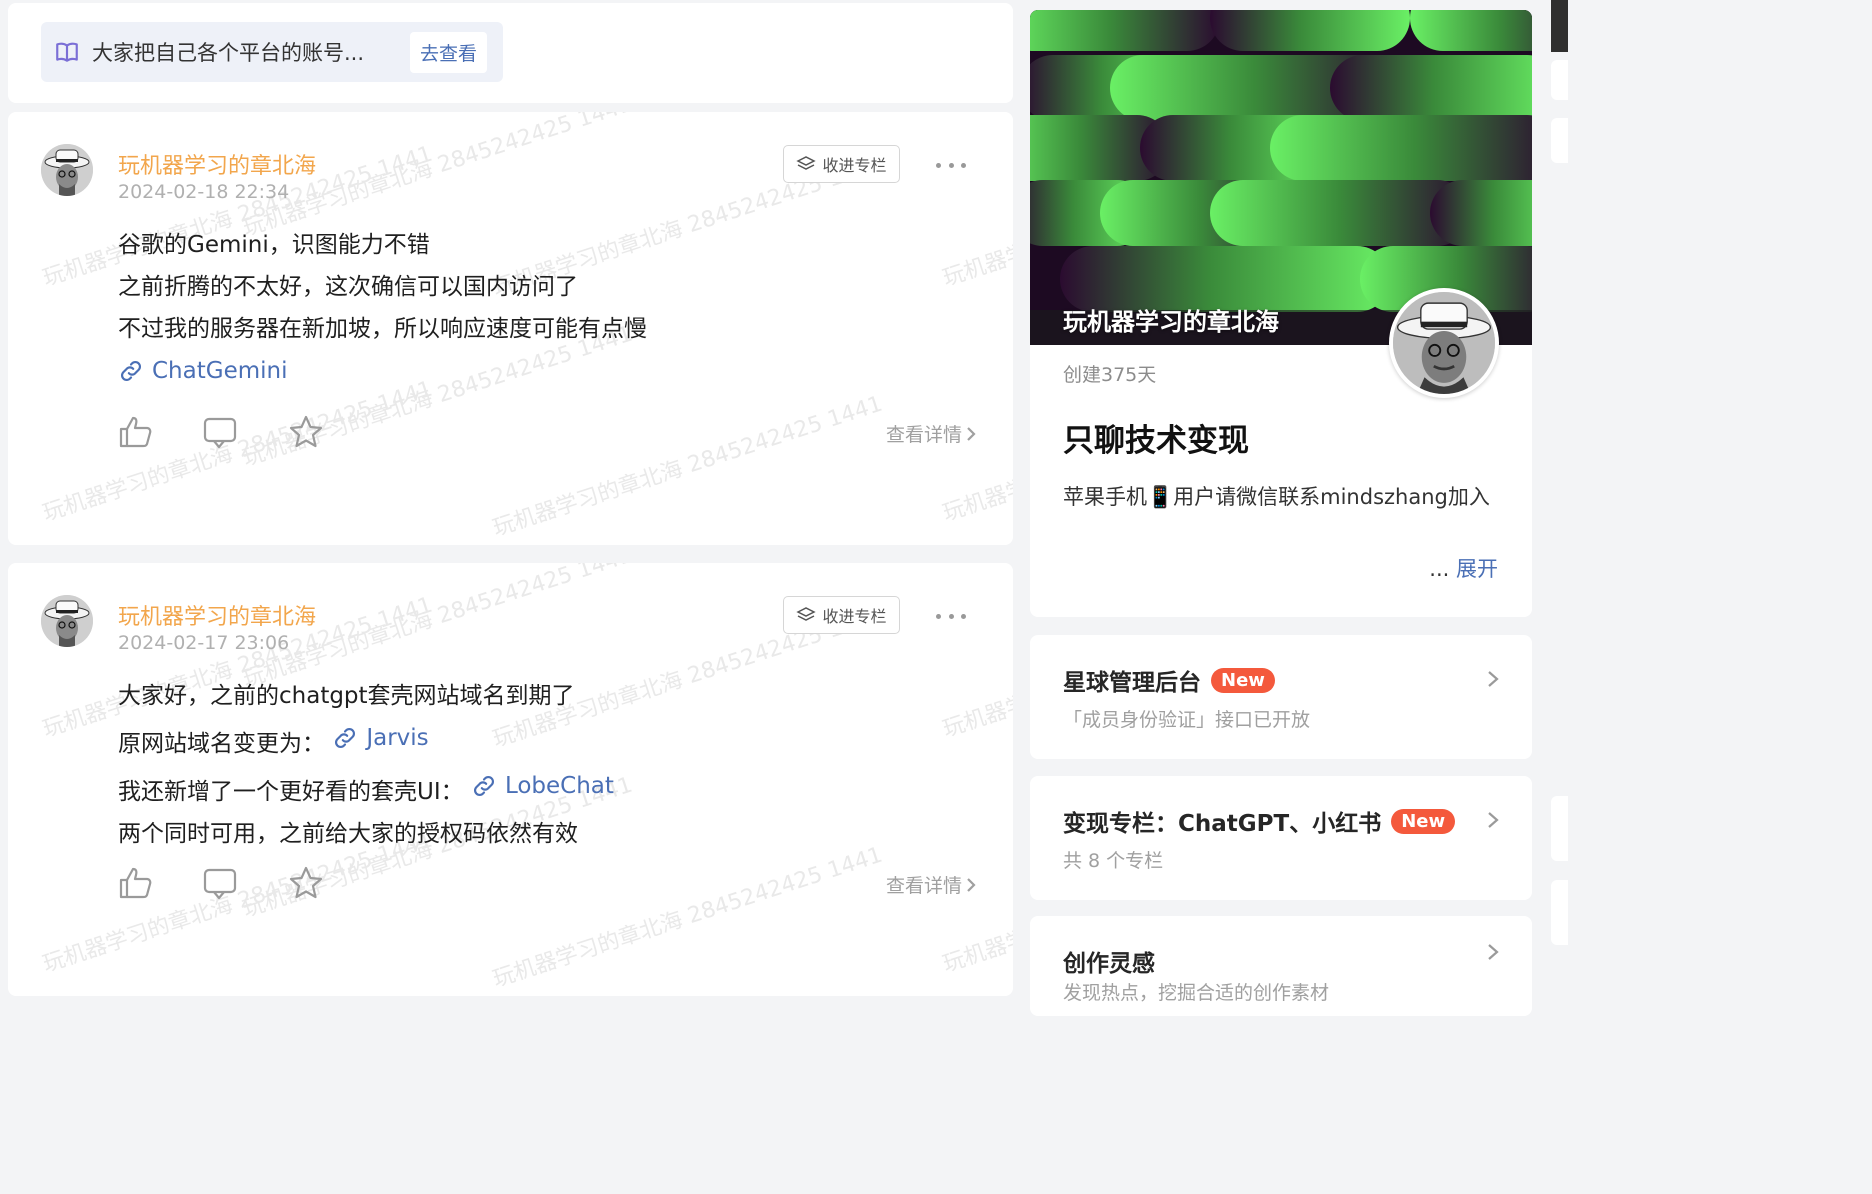 The width and height of the screenshot is (1872, 1194). What do you see at coordinates (1281, 697) in the screenshot?
I see `planet-admin-entry: 星球管理后台 New 「成员身份验证」接口已开放` at bounding box center [1281, 697].